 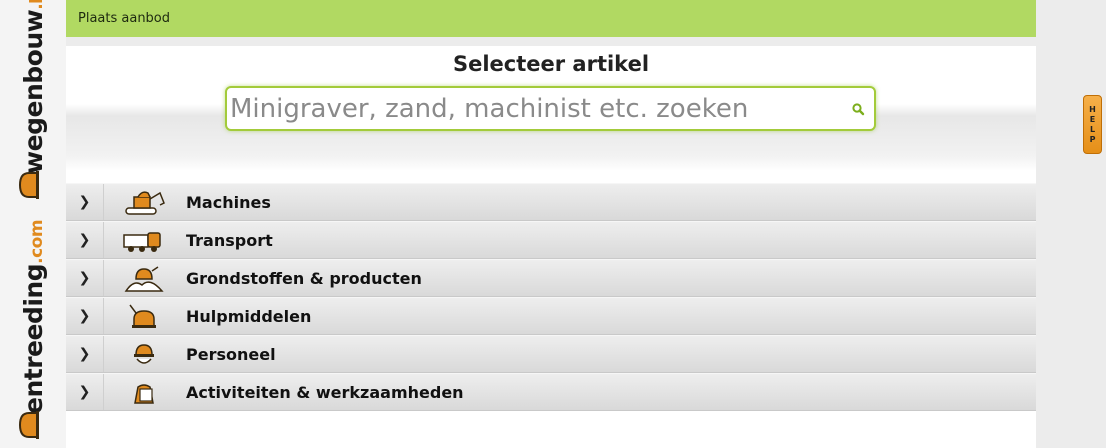 What do you see at coordinates (551, 64) in the screenshot?
I see `search-title: Selecteer artikel` at bounding box center [551, 64].